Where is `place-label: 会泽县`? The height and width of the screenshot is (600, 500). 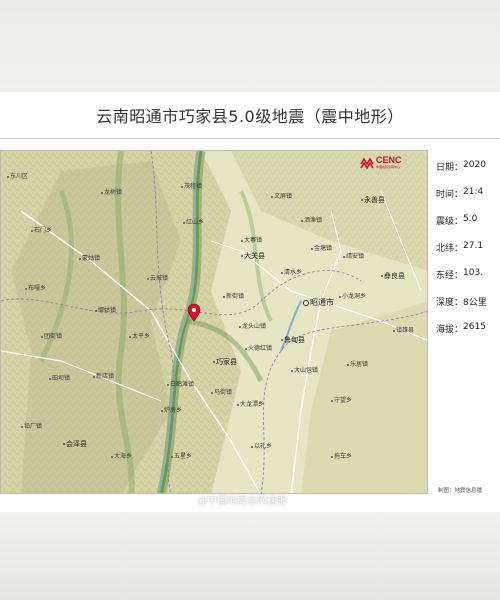
place-label: 会泽县 is located at coordinates (75, 444).